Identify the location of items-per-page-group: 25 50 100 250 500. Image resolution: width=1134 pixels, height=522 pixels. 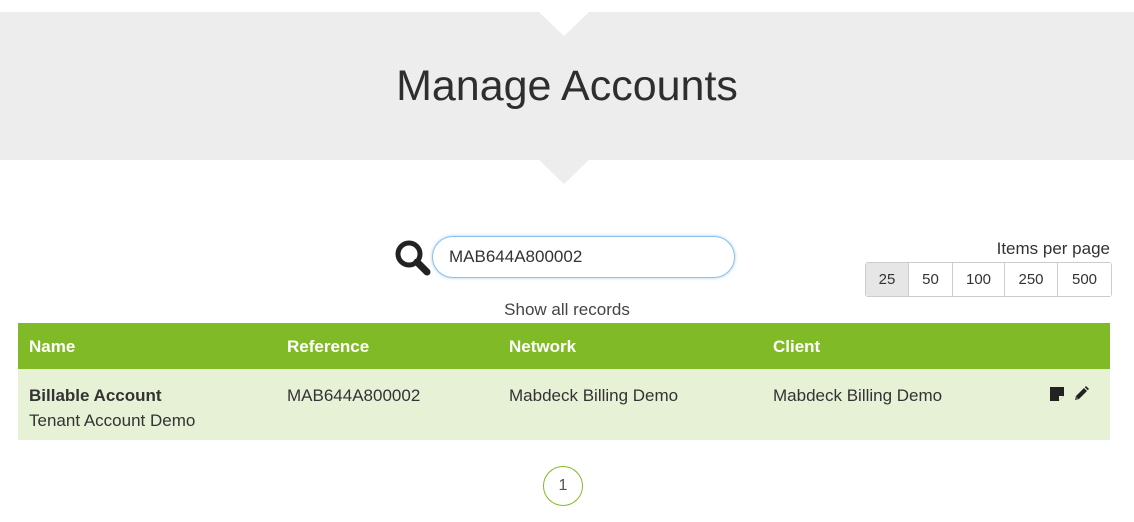
(988, 279).